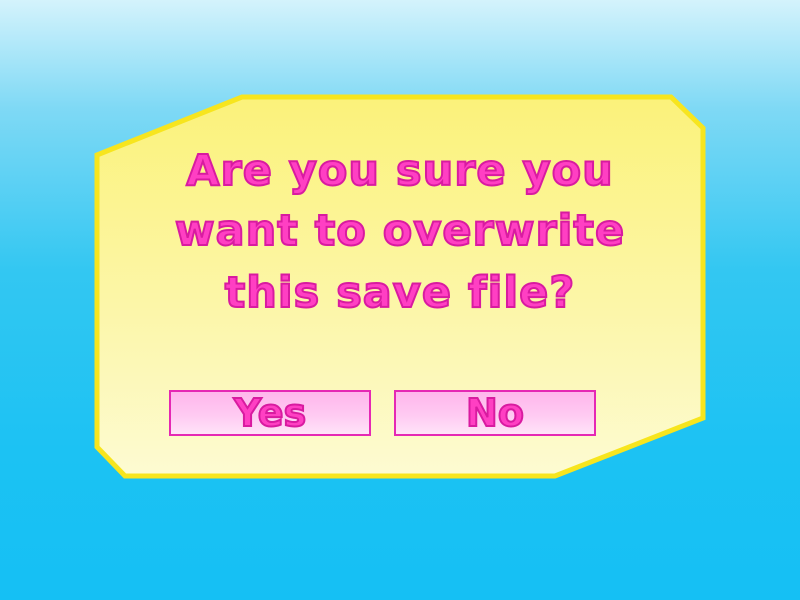 The height and width of the screenshot is (600, 800). What do you see at coordinates (270, 413) in the screenshot?
I see `yes-button: Yes` at bounding box center [270, 413].